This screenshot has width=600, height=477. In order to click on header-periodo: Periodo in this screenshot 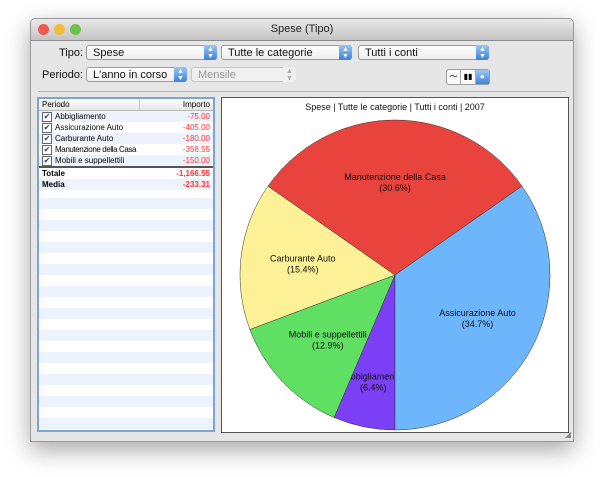, I will do `click(89, 104)`.